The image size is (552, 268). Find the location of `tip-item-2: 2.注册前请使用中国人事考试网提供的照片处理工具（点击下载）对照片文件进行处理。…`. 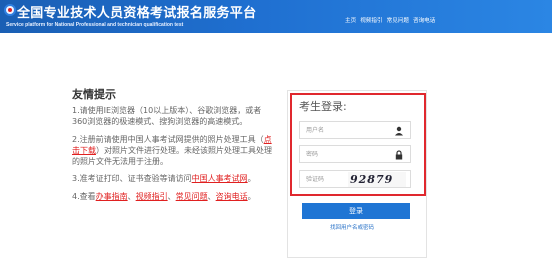

tip-item-2: 2.注册前请使用中国人事考试网提供的照片处理工具（点击下载）对照片文件进行处理。… is located at coordinates (172, 150).